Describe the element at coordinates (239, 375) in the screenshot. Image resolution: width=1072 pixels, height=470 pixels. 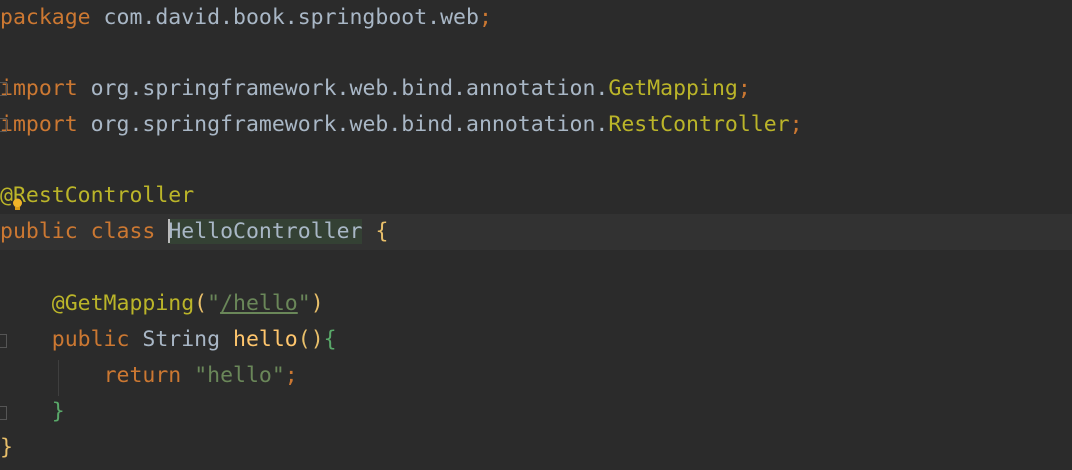
I see `return-string: "hello"` at that location.